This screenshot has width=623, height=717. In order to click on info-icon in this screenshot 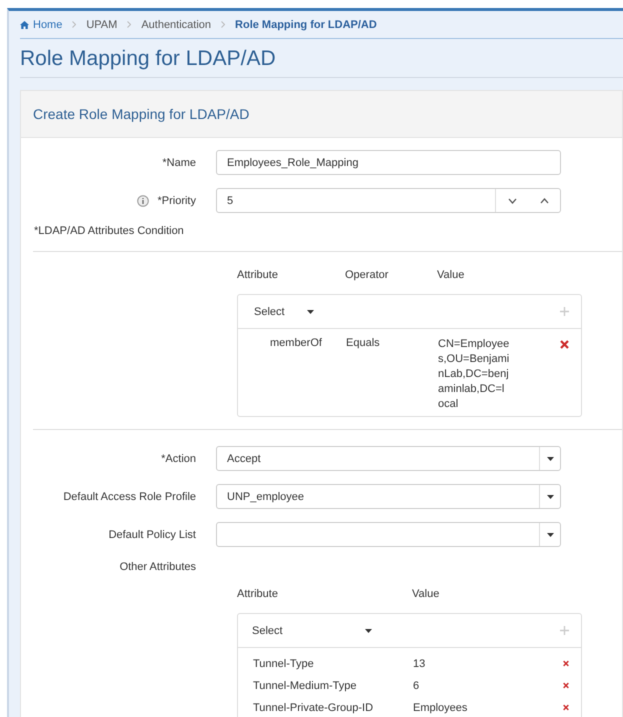, I will do `click(143, 200)`.